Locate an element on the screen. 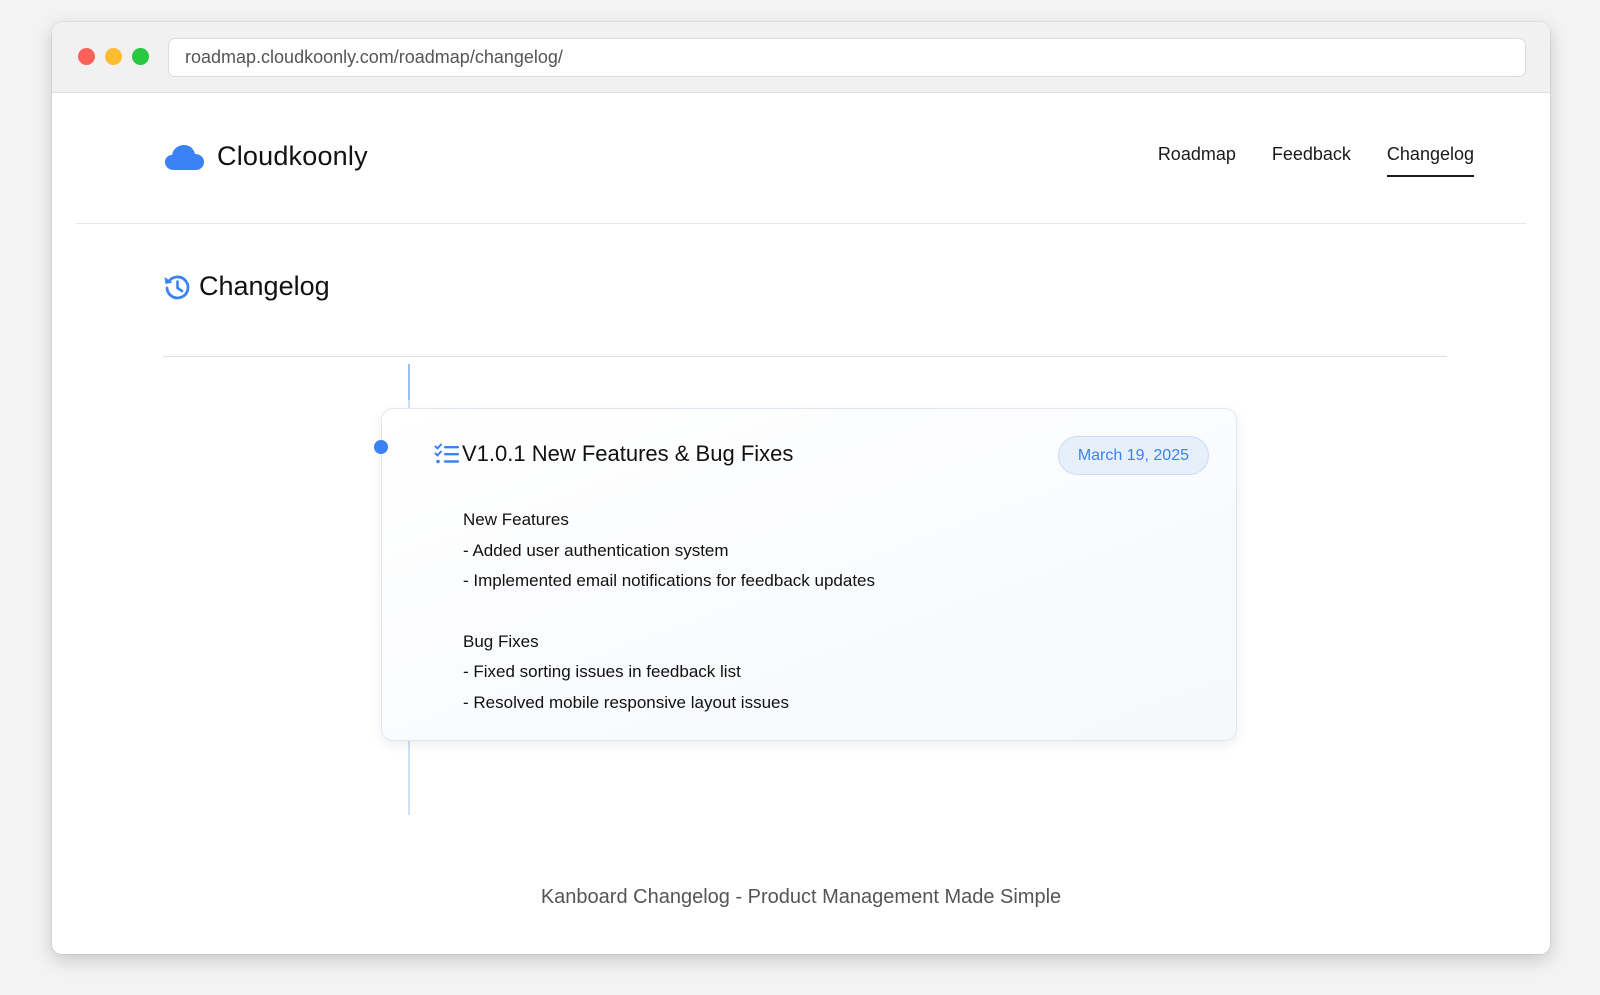  minimize-window-button is located at coordinates (113, 56).